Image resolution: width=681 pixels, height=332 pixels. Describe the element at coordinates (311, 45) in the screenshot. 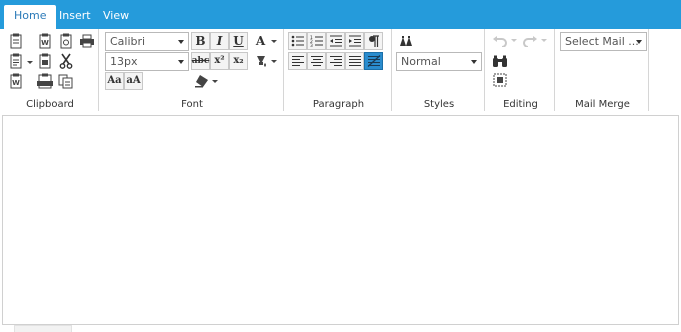

I see `svg-text: 3` at that location.